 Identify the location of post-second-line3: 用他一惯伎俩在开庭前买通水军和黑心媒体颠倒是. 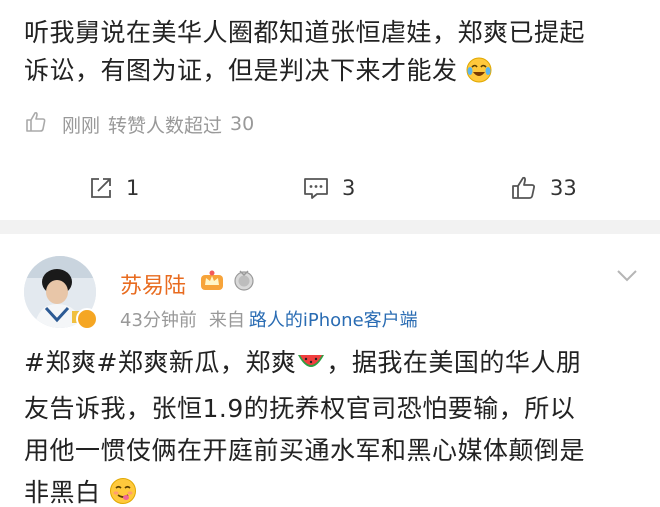
(305, 450).